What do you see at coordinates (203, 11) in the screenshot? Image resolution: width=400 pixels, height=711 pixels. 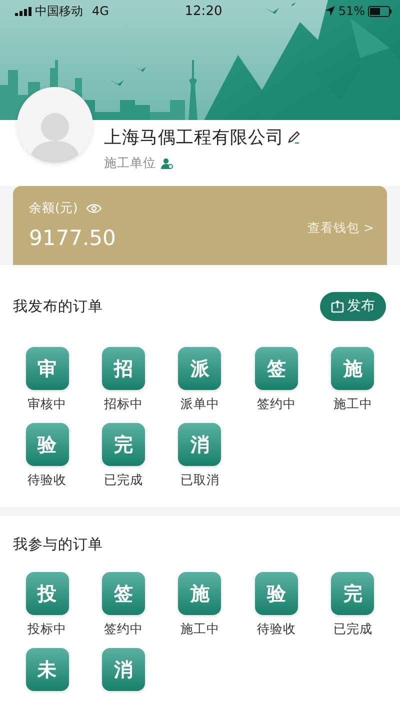 I see `status-time: 12:20` at bounding box center [203, 11].